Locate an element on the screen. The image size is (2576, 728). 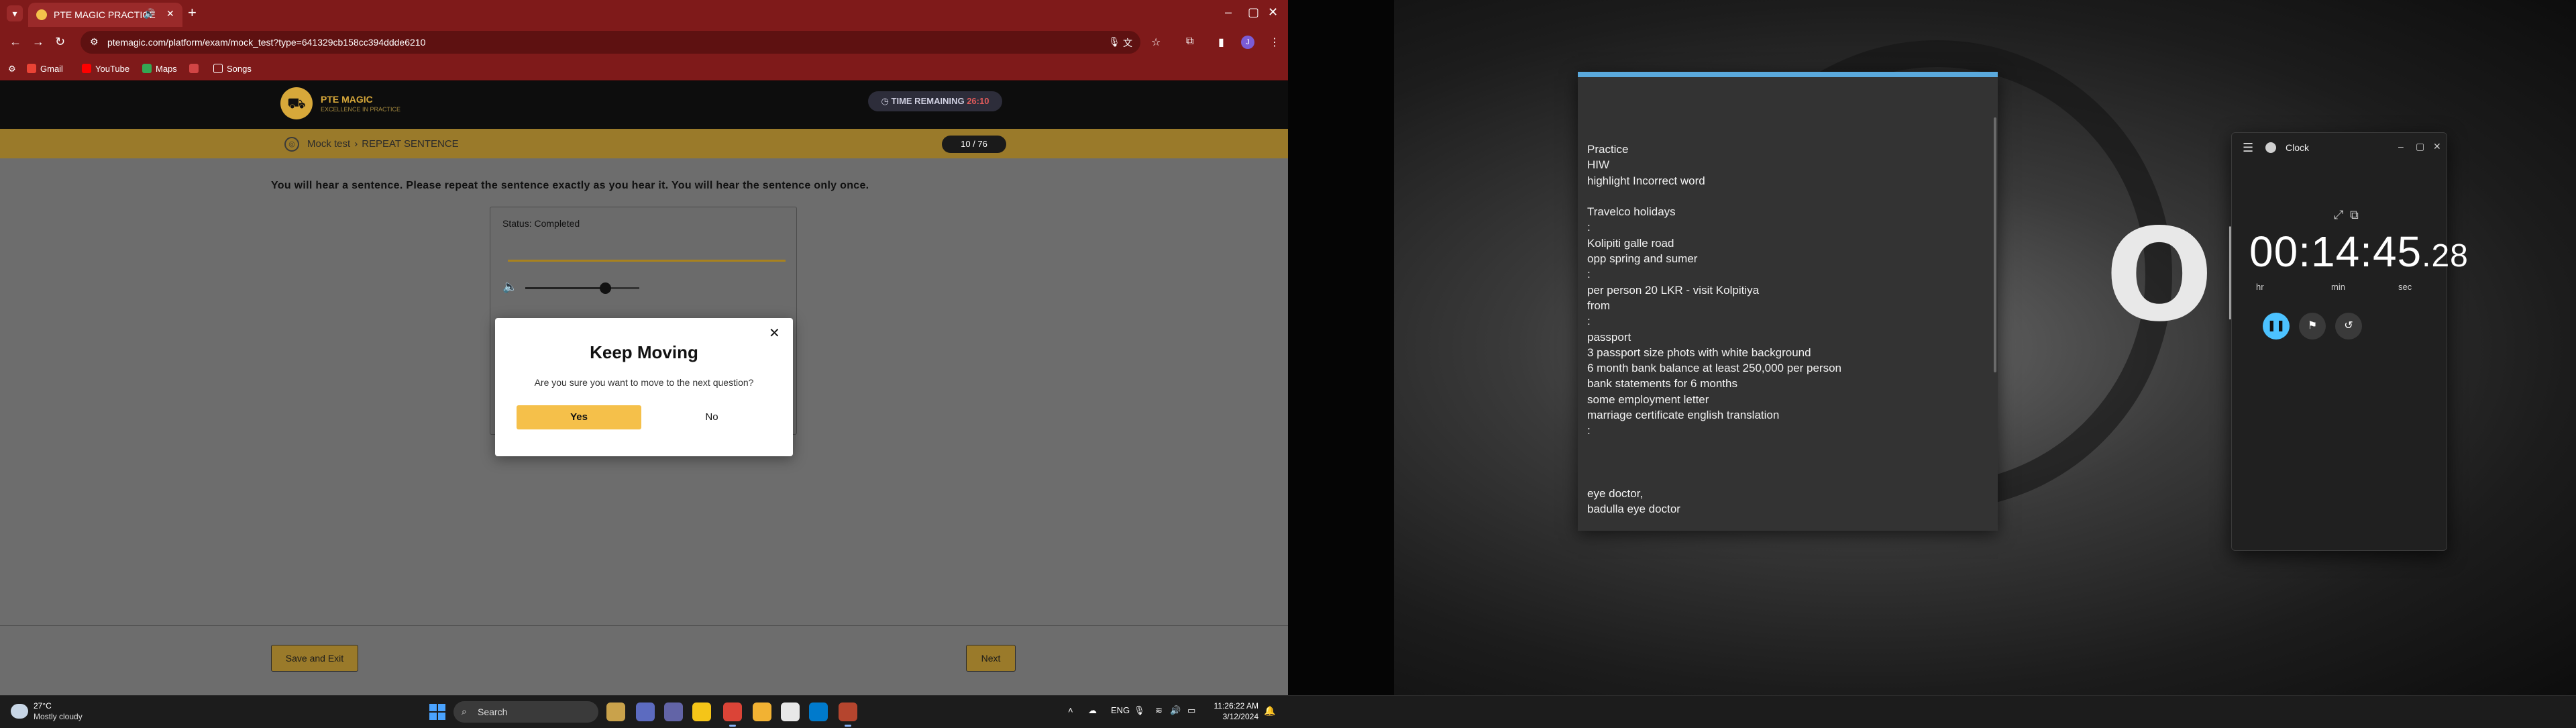
clock-app-taskbar-icon is located at coordinates (790, 712).